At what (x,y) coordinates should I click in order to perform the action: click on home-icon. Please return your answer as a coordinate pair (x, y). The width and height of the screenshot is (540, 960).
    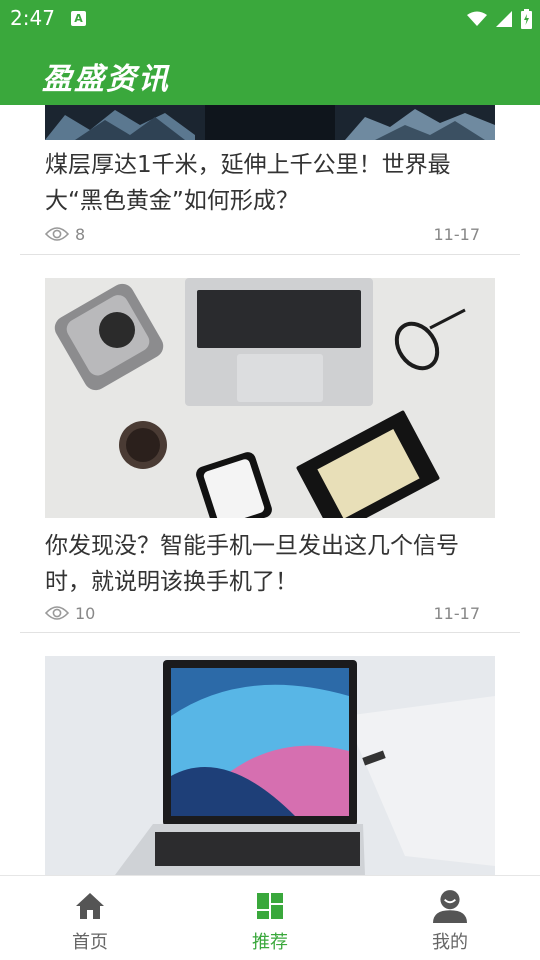
    Looking at the image, I should click on (90, 906).